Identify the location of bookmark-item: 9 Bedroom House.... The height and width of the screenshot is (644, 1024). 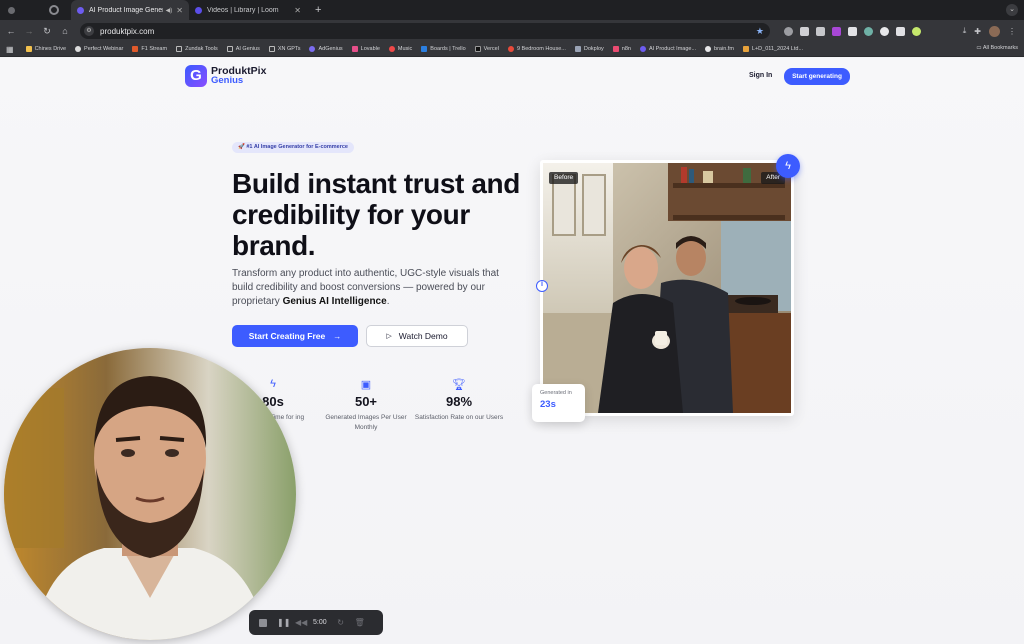
(536, 49).